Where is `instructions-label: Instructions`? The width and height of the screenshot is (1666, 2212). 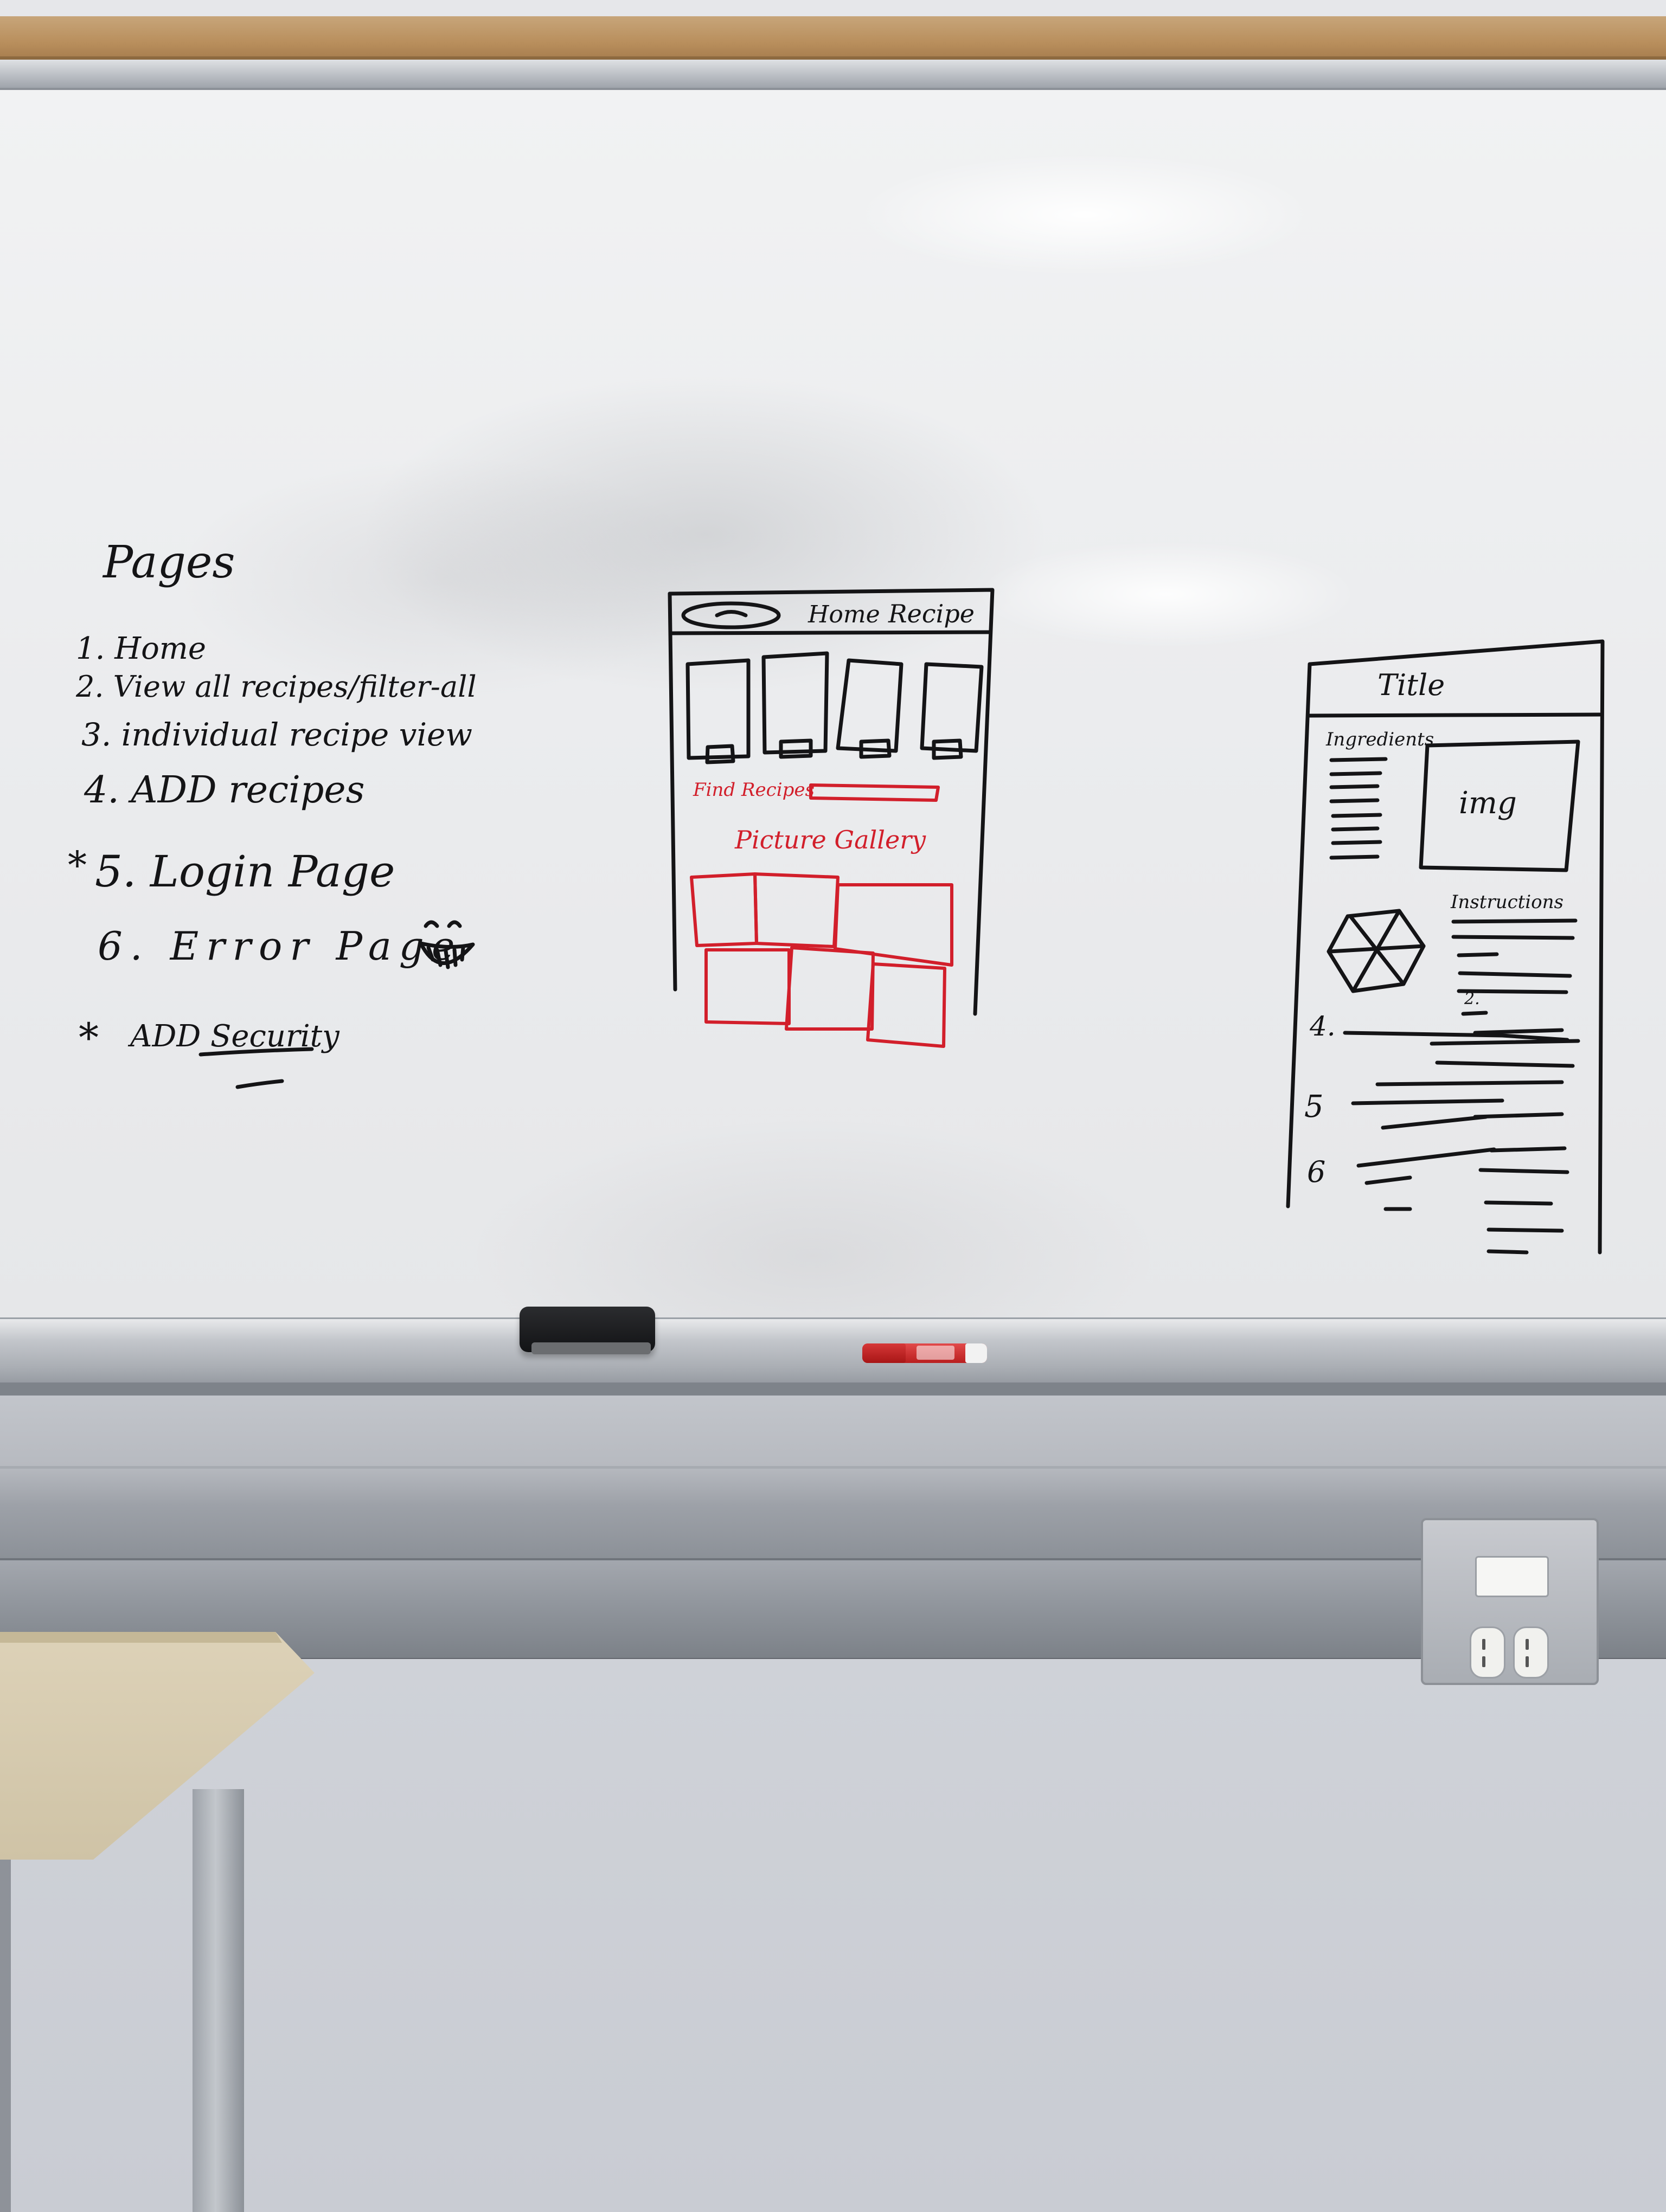
instructions-label: Instructions is located at coordinates (1507, 902).